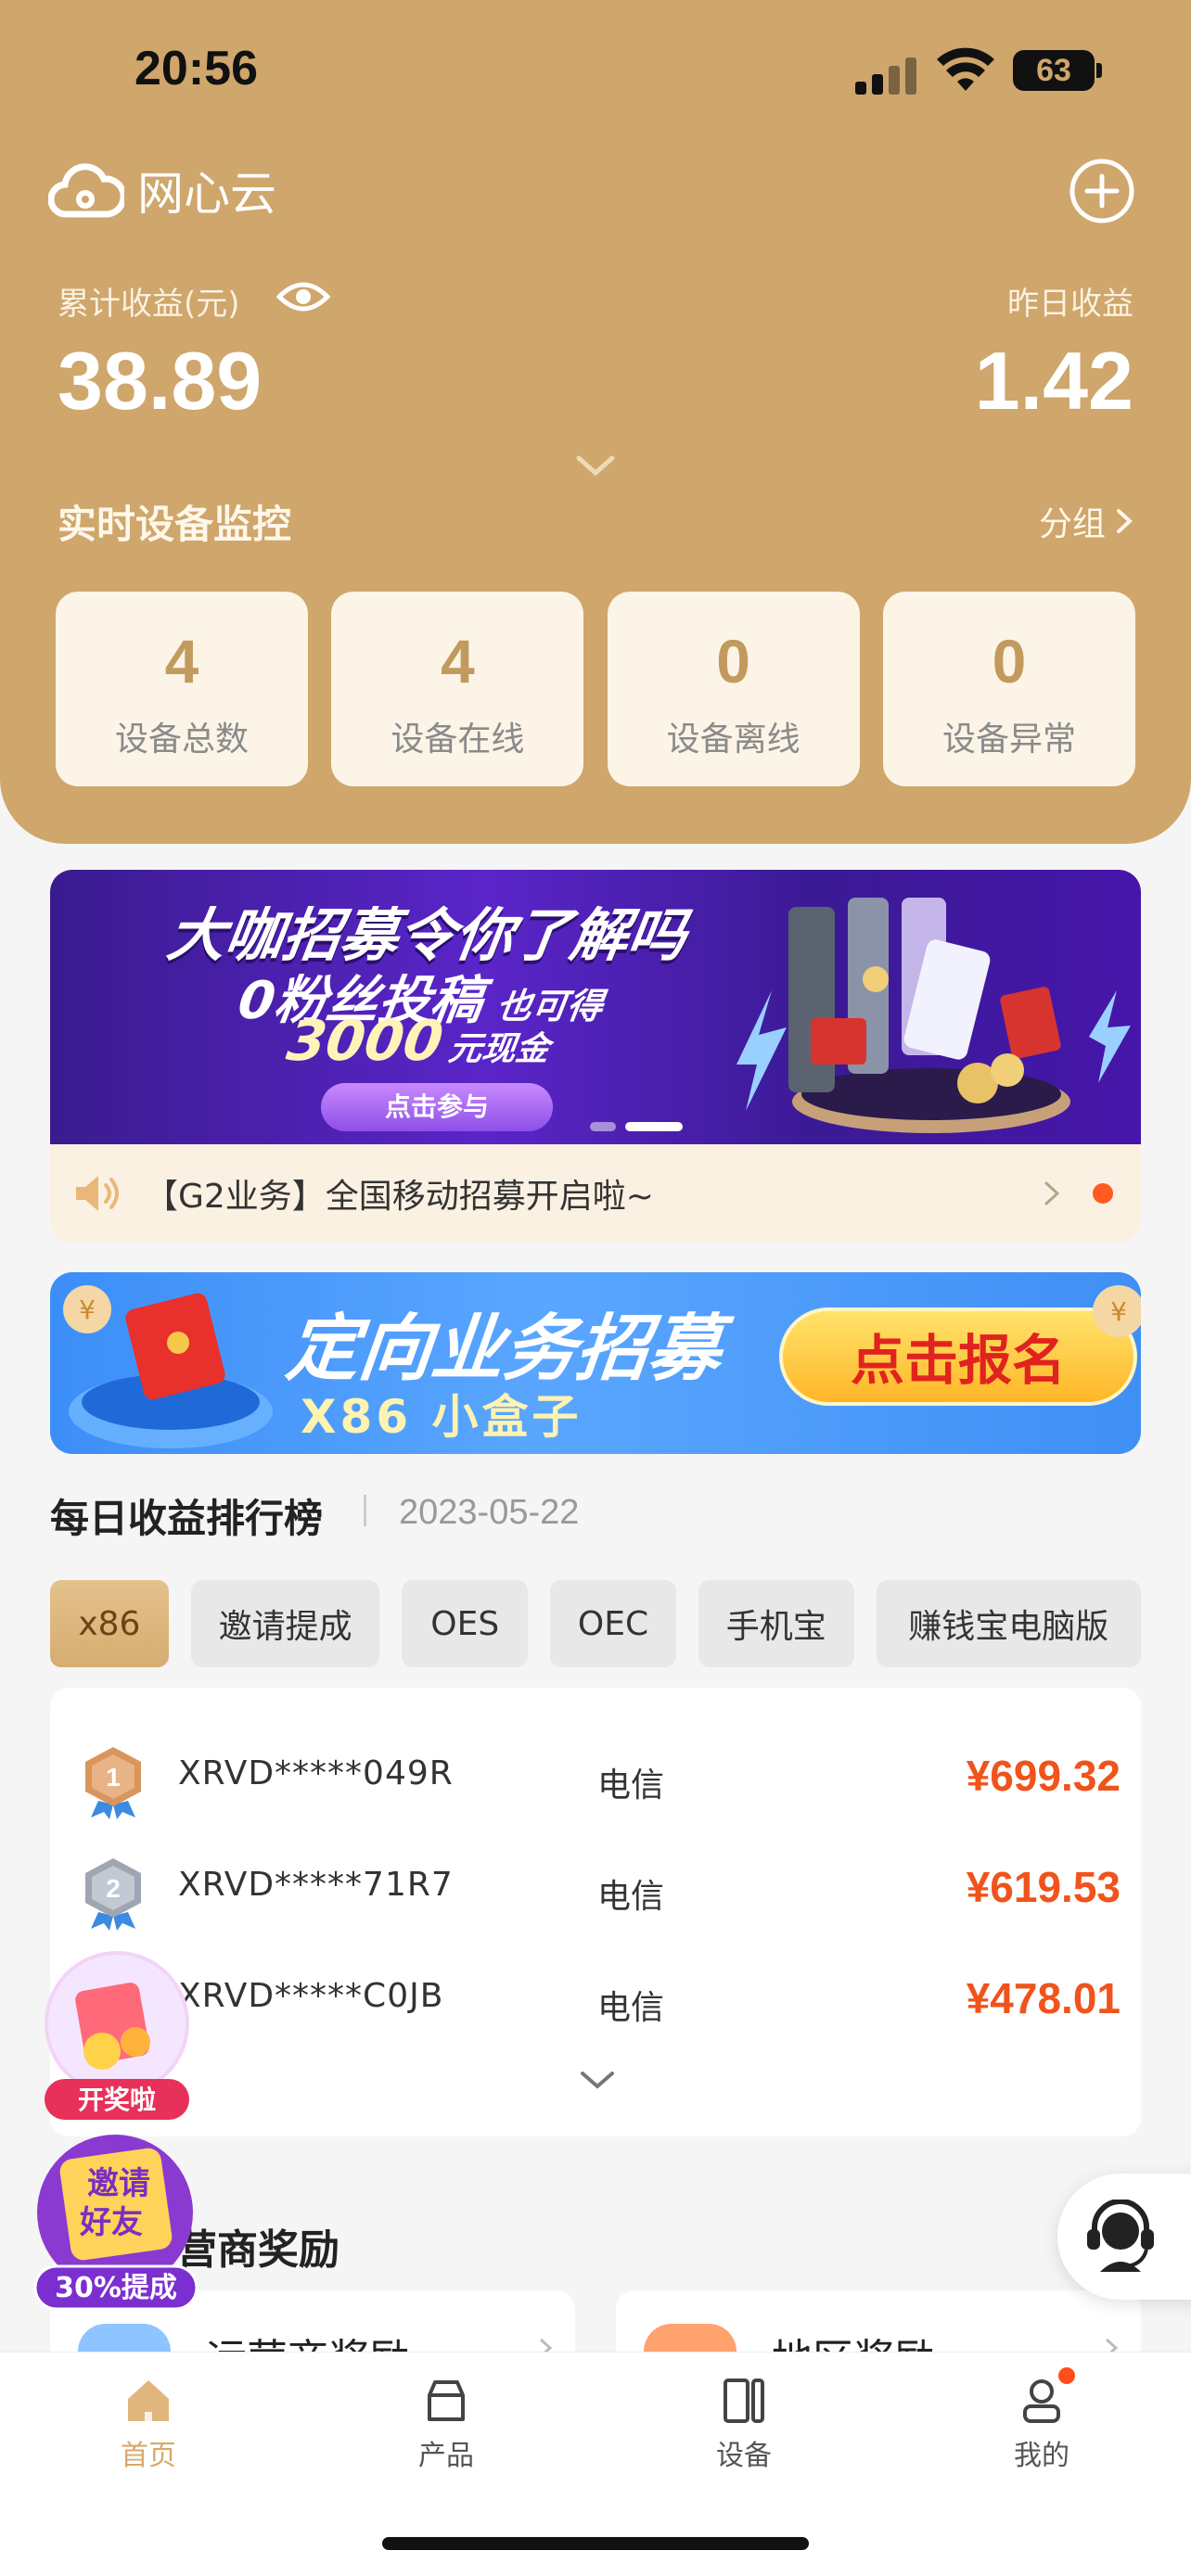 This screenshot has height=2576, width=1191. I want to click on ranking-row: 3 XRVD*****C0JB 电信 ¥478.01, so click(595, 2003).